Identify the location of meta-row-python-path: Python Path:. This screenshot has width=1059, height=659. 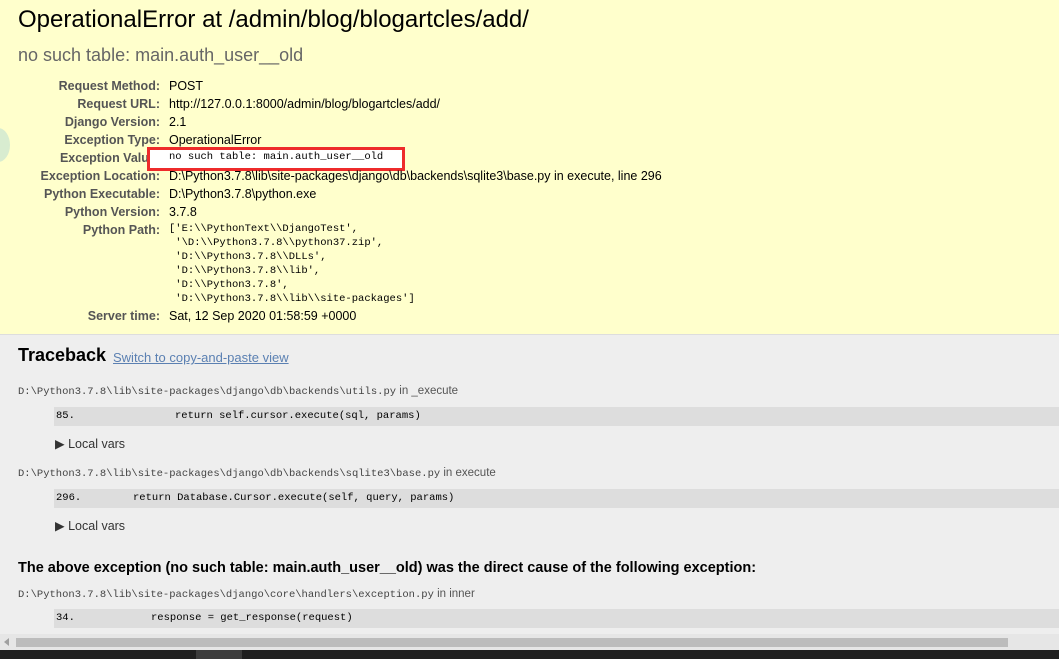
(529, 232).